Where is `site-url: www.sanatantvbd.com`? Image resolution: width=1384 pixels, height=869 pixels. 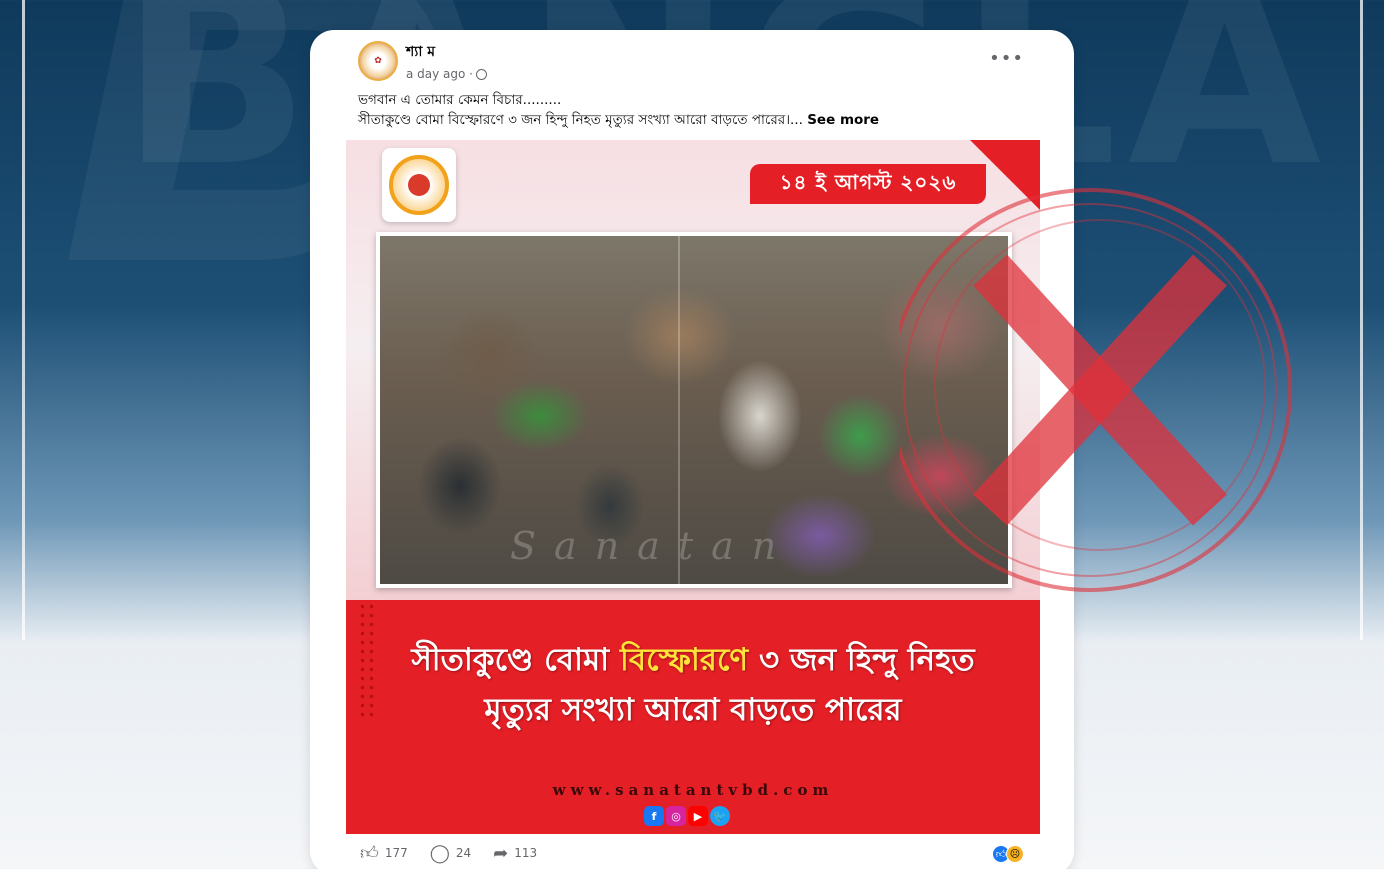
site-url: www.sanatantvbd.com is located at coordinates (693, 790).